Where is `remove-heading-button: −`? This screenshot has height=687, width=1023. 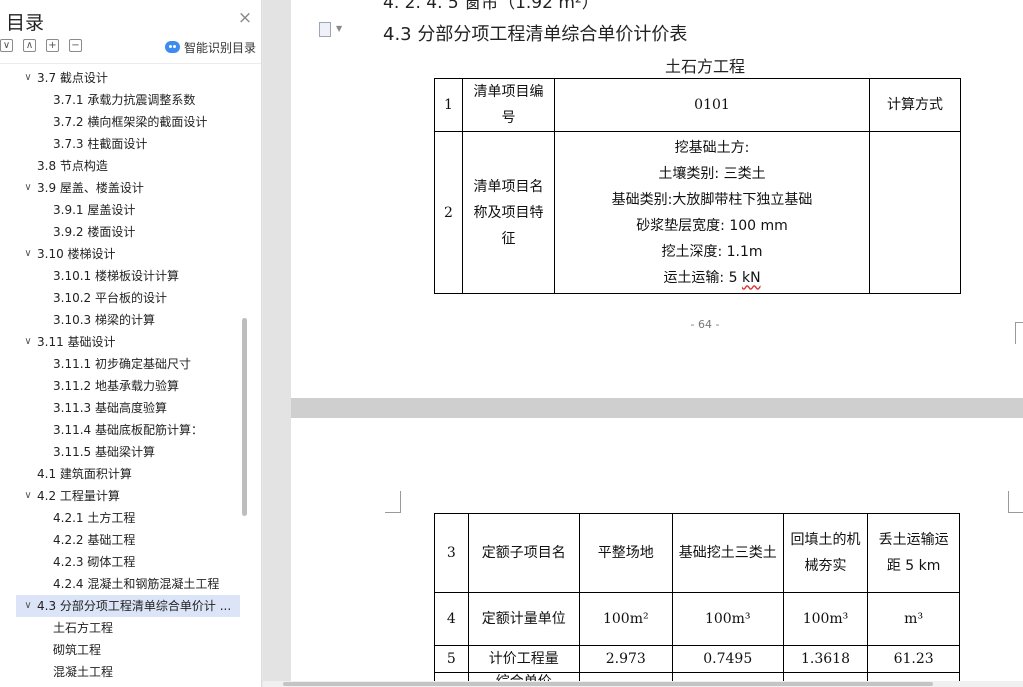 remove-heading-button: − is located at coordinates (75, 45).